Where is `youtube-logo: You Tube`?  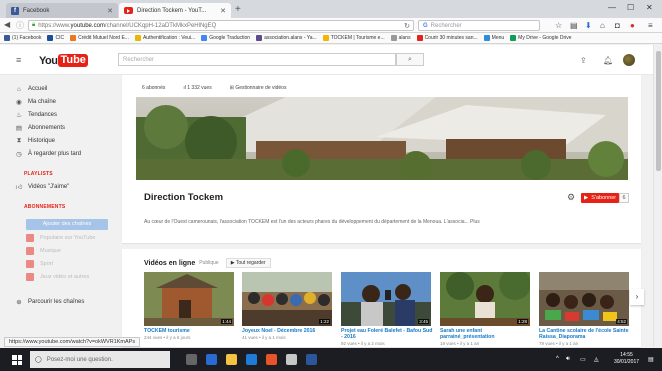 youtube-logo: You Tube is located at coordinates (63, 60).